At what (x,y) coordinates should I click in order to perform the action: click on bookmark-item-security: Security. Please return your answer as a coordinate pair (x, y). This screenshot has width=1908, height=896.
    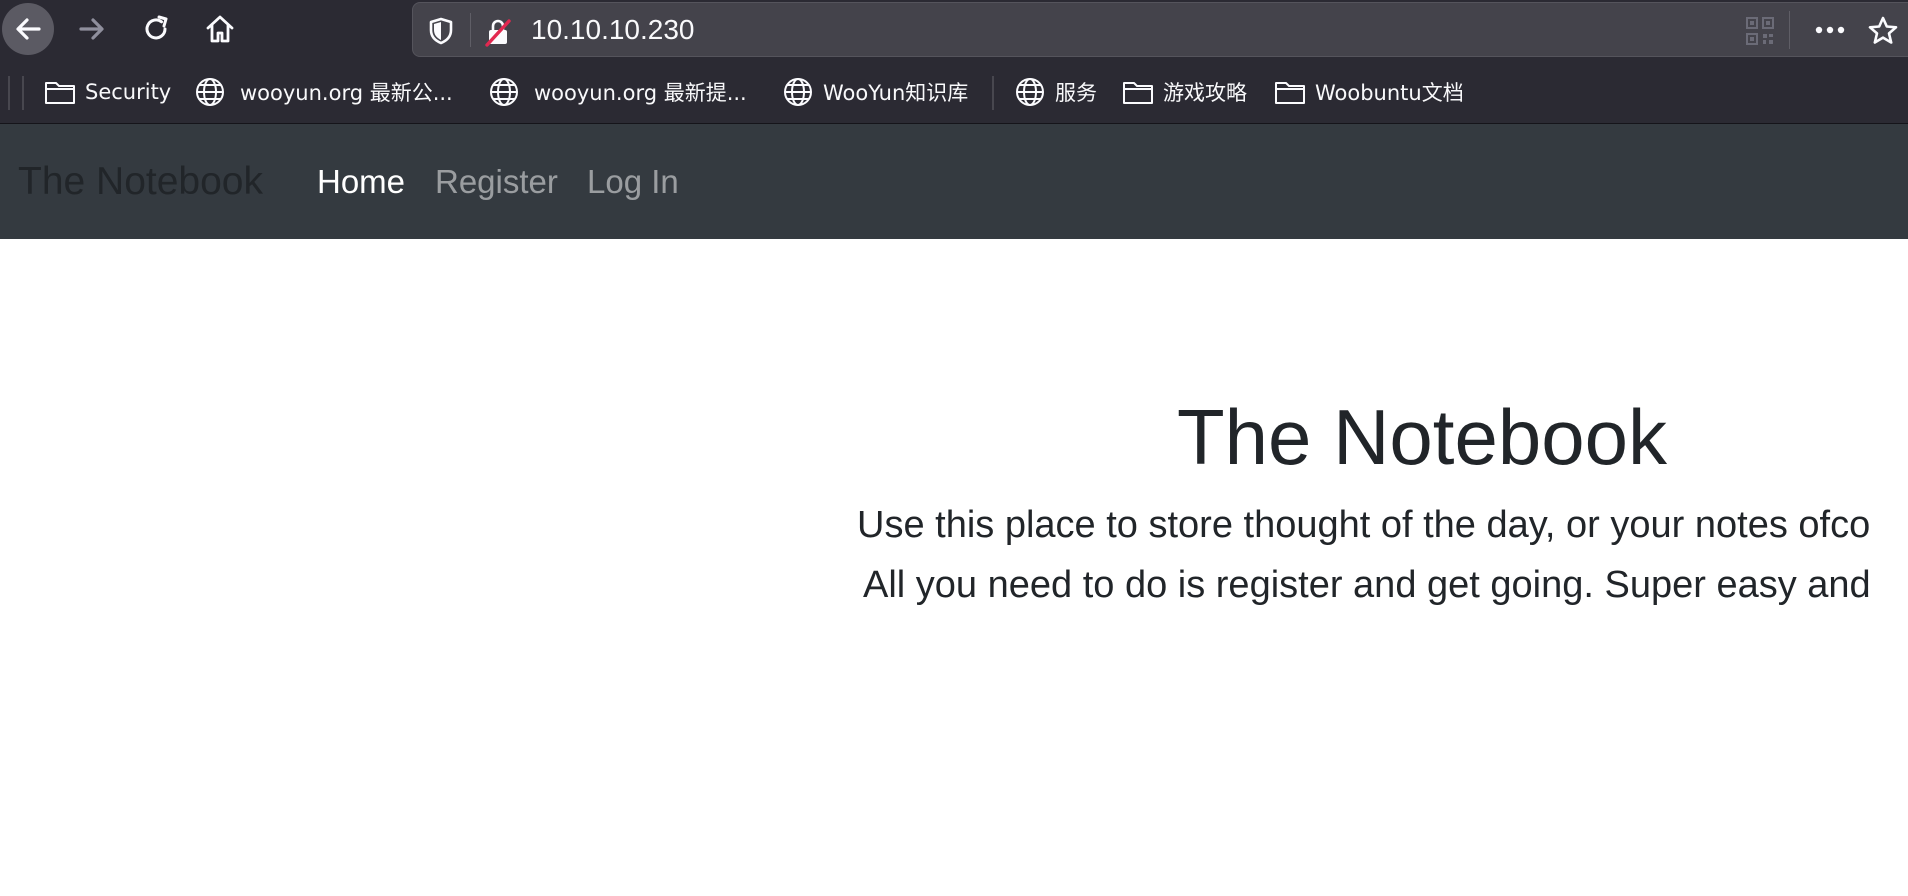
    Looking at the image, I should click on (107, 92).